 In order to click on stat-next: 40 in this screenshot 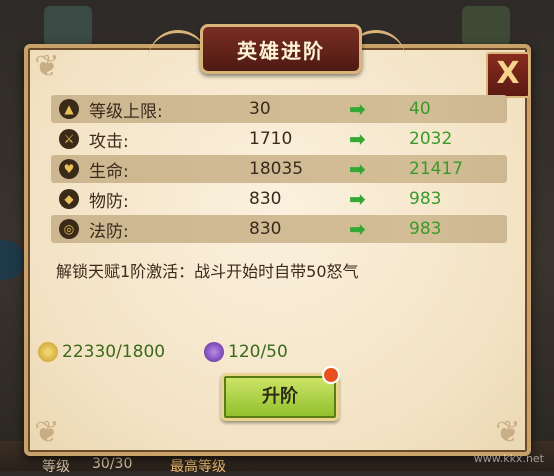, I will do `click(420, 109)`.